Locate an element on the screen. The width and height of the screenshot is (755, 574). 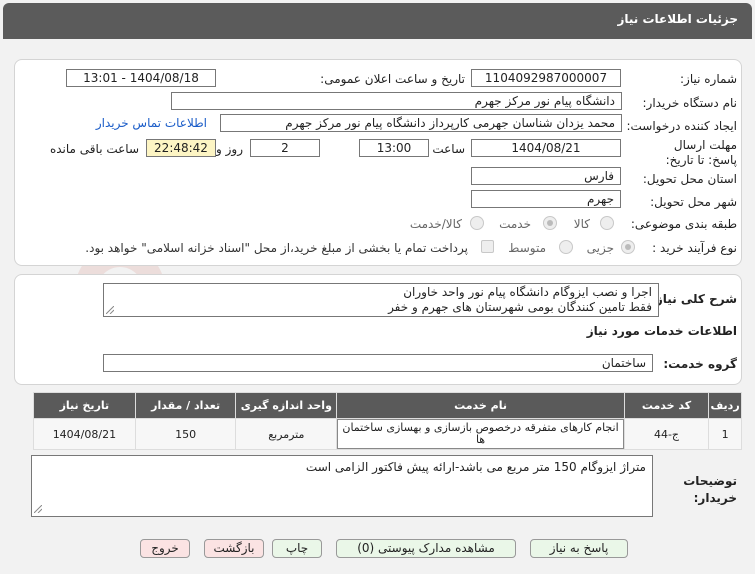
category-option-service: خدمت is located at coordinates (515, 224).